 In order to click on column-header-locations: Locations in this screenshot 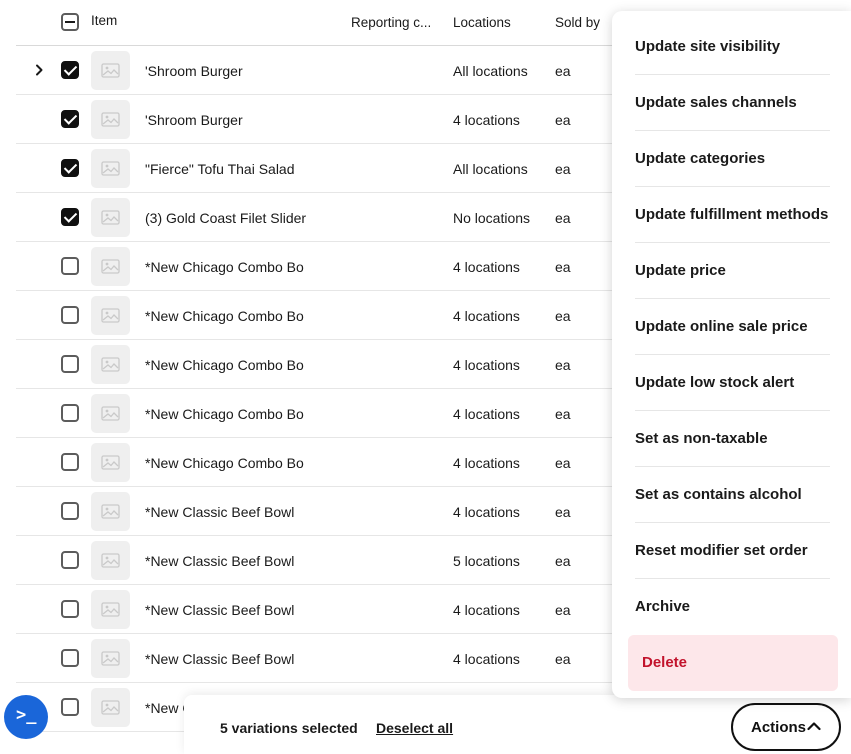, I will do `click(482, 22)`.